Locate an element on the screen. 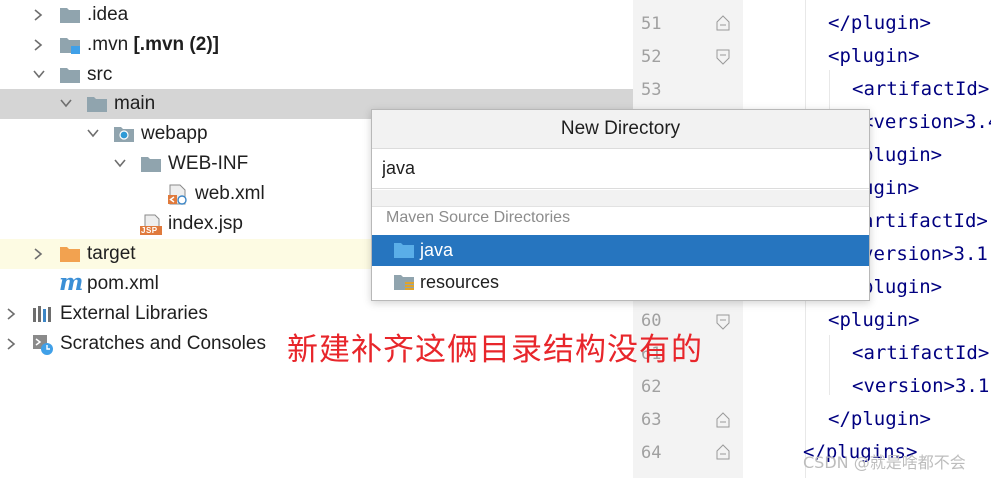 This screenshot has width=991, height=478. scratches-icon is located at coordinates (43, 344).